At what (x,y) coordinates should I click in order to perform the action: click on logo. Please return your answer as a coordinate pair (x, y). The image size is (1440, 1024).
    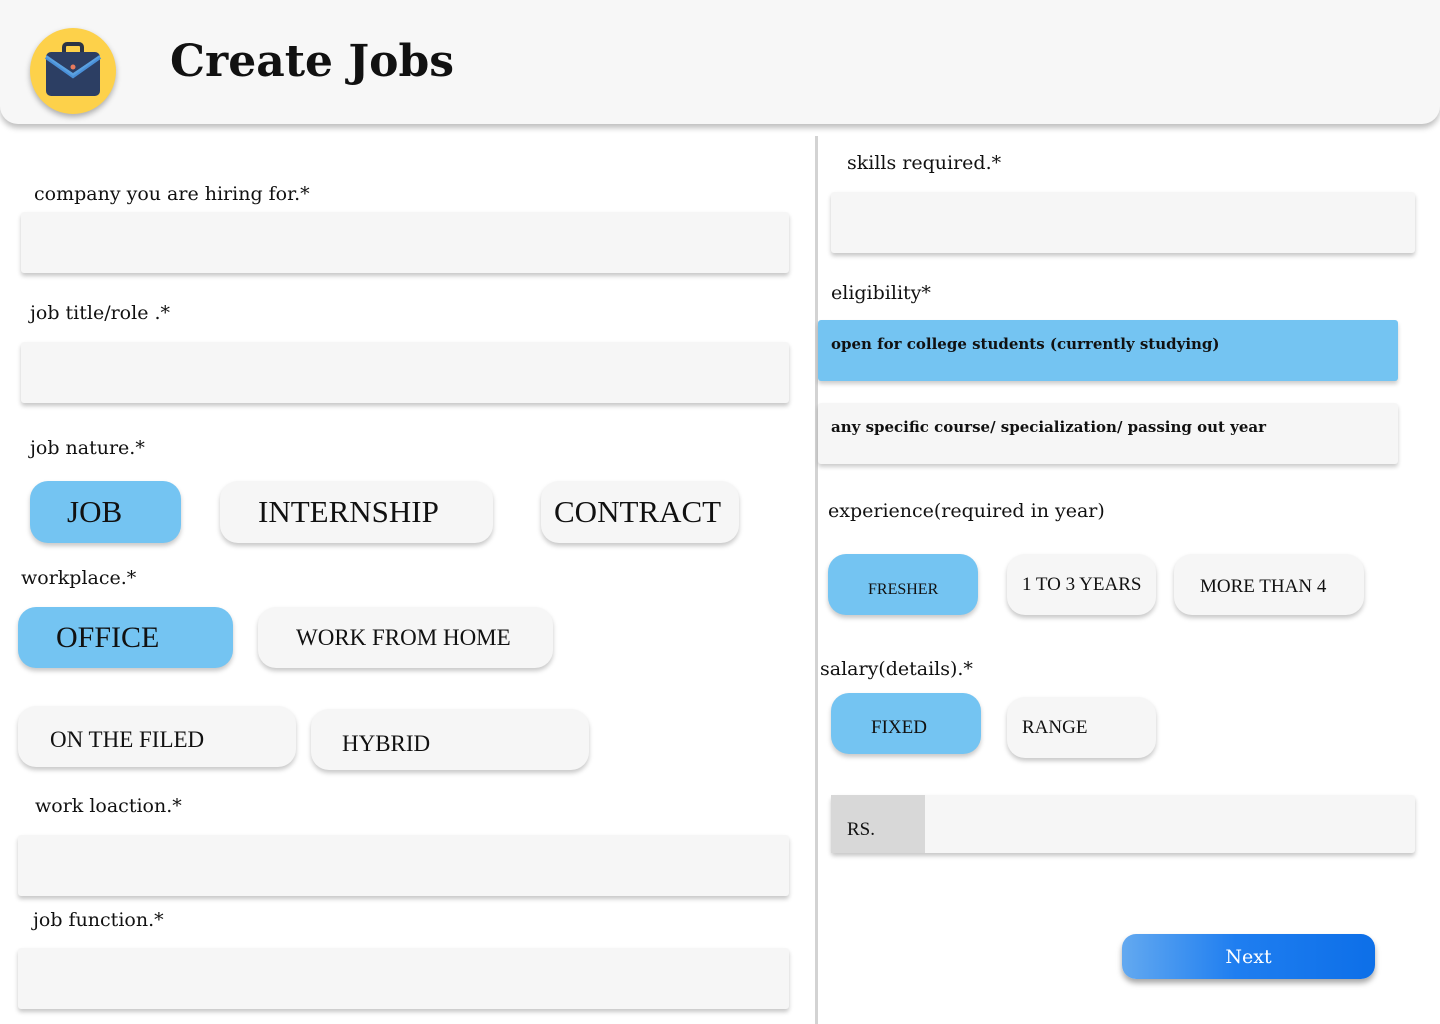
    Looking at the image, I should click on (73, 71).